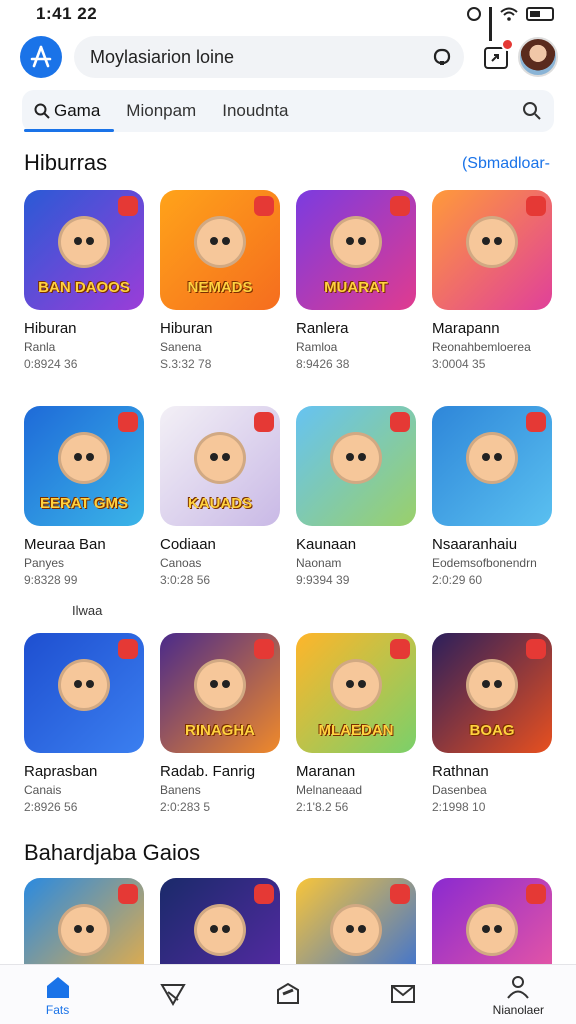 The height and width of the screenshot is (1024, 576). I want to click on updates-button, so click(498, 54).